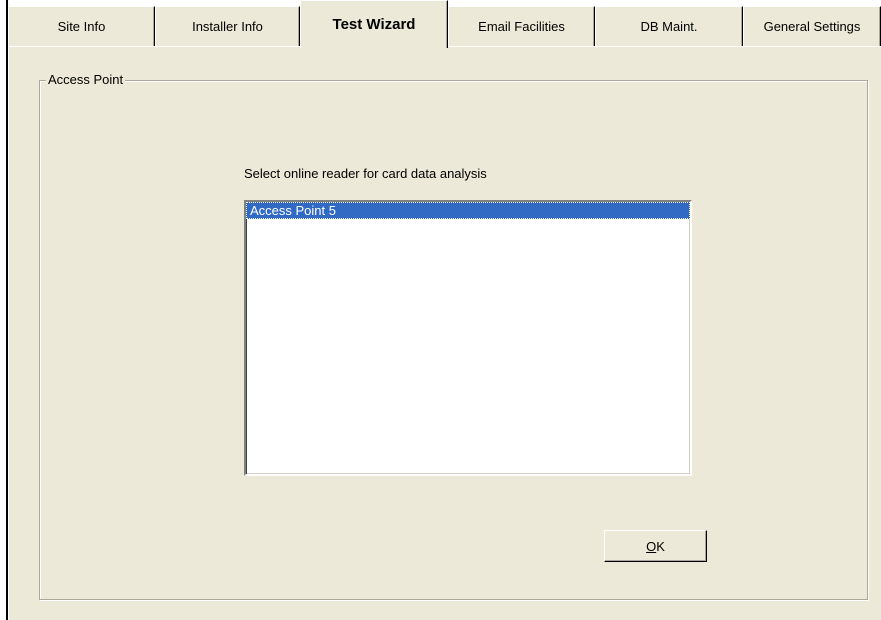 Image resolution: width=881 pixels, height=620 pixels. I want to click on groupbox-title: Access Point, so click(86, 80).